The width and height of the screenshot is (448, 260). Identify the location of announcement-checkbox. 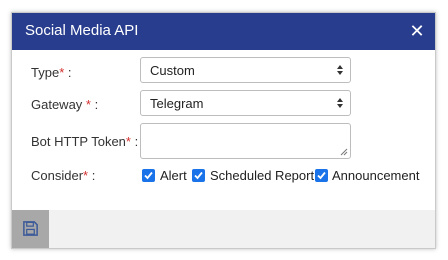
(321, 175).